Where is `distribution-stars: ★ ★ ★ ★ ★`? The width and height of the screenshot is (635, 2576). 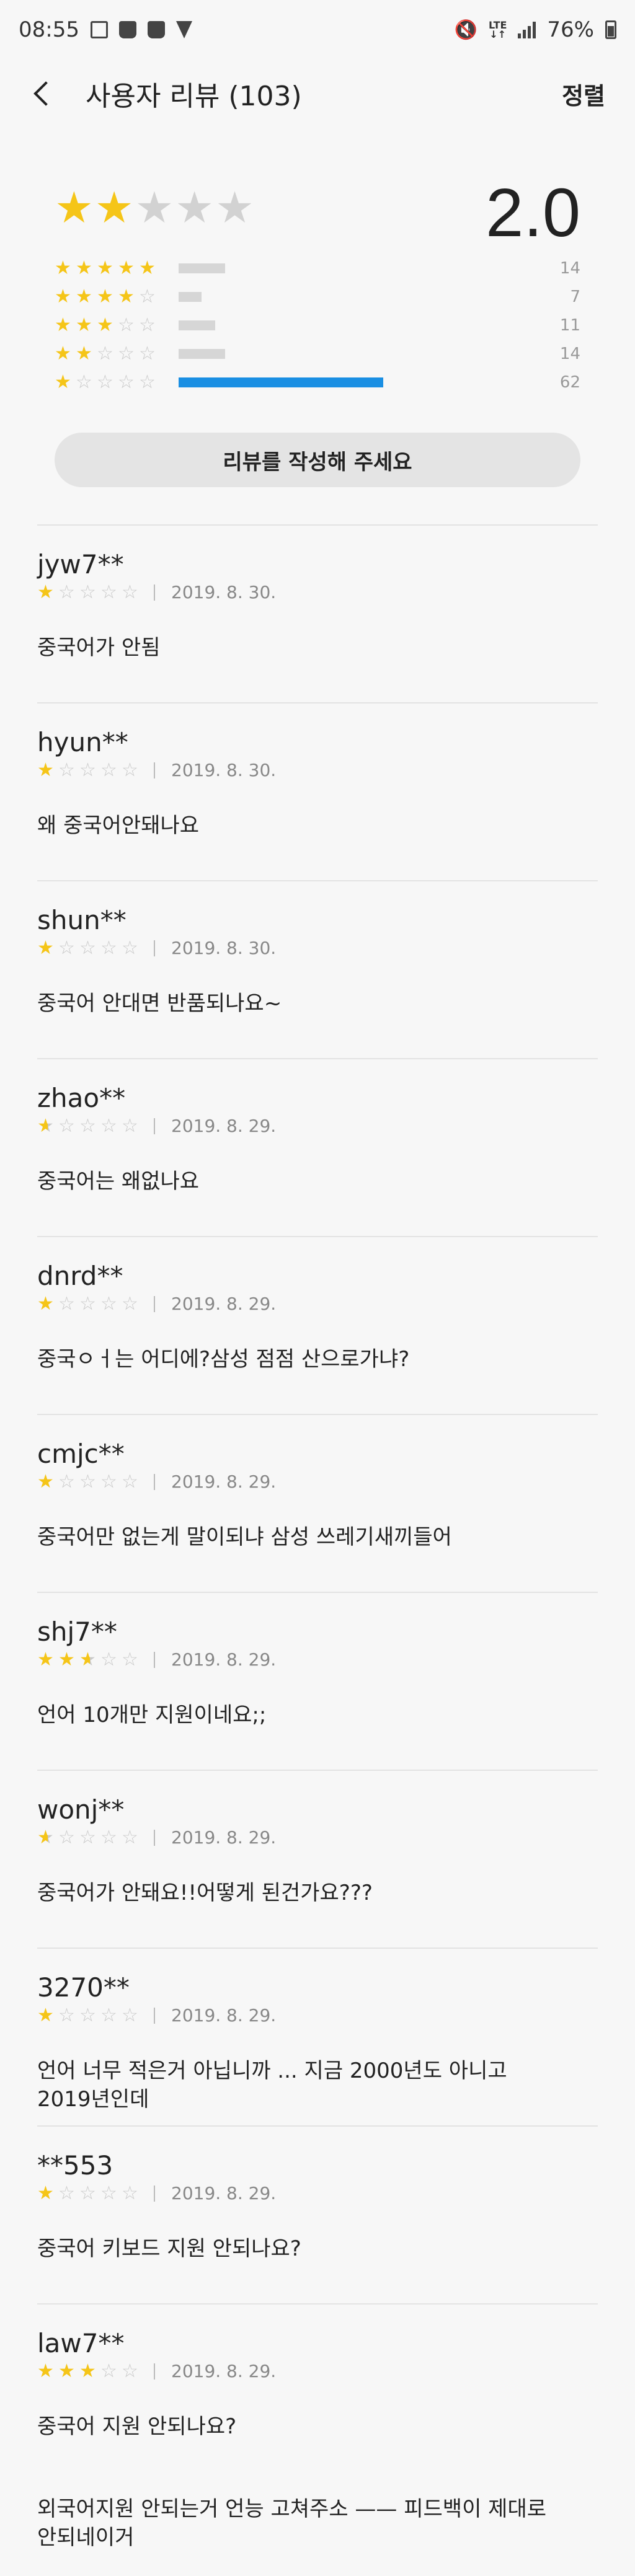
distribution-stars: ★ ★ ★ ★ ★ is located at coordinates (113, 268).